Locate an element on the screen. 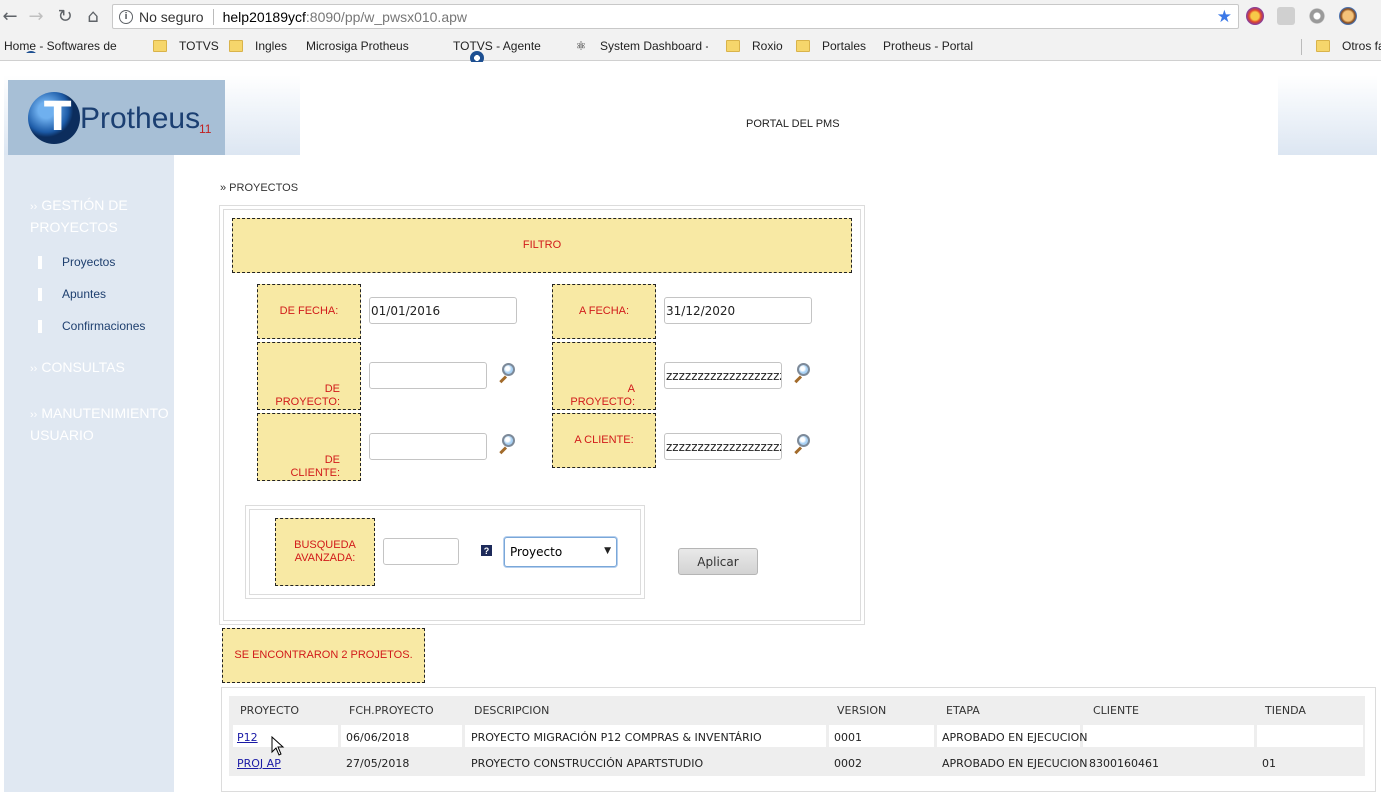  bookmark-totvs: TOTVS is located at coordinates (186, 46).